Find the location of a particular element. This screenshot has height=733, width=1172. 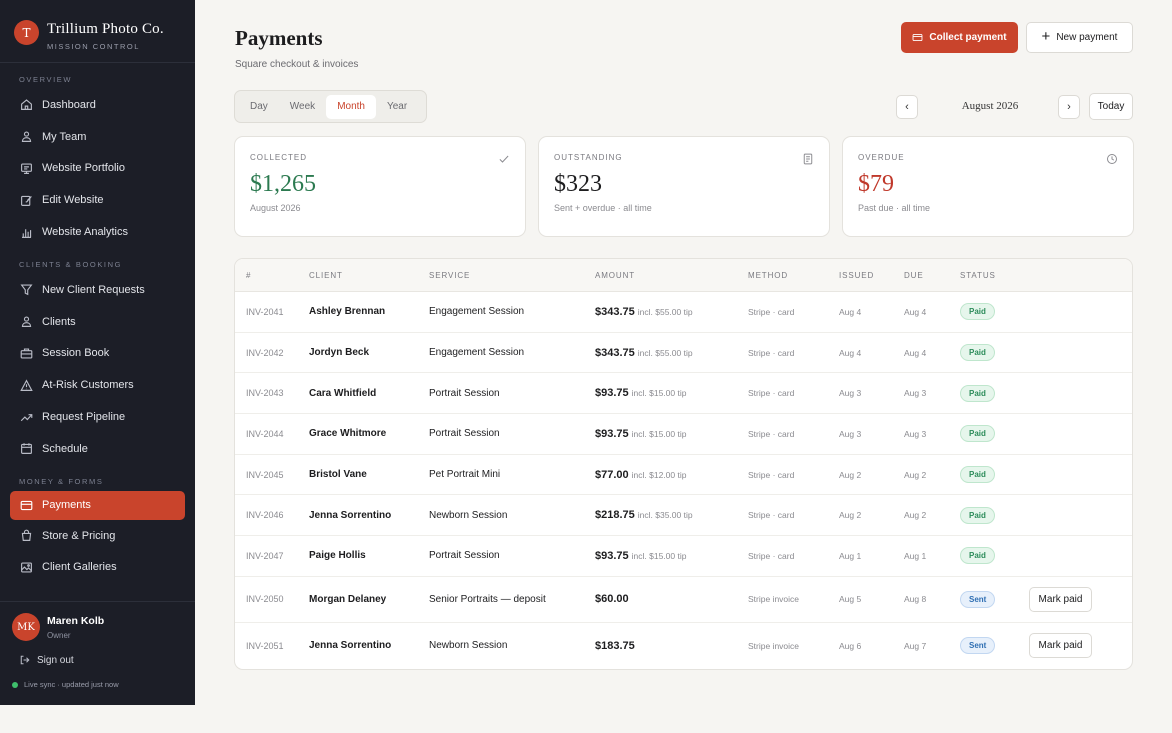

sidebar-item-dashboard: Dashboard is located at coordinates (97, 105).